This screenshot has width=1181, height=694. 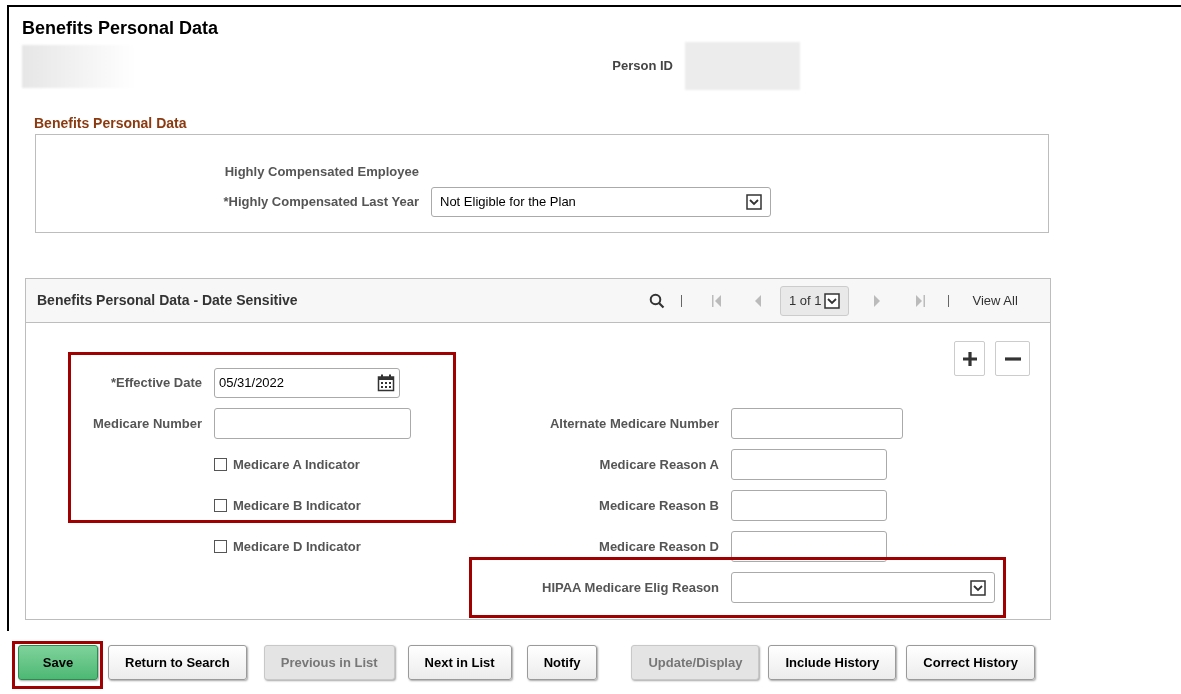 What do you see at coordinates (321, 172) in the screenshot?
I see `field-label: Highly Compensated Employee` at bounding box center [321, 172].